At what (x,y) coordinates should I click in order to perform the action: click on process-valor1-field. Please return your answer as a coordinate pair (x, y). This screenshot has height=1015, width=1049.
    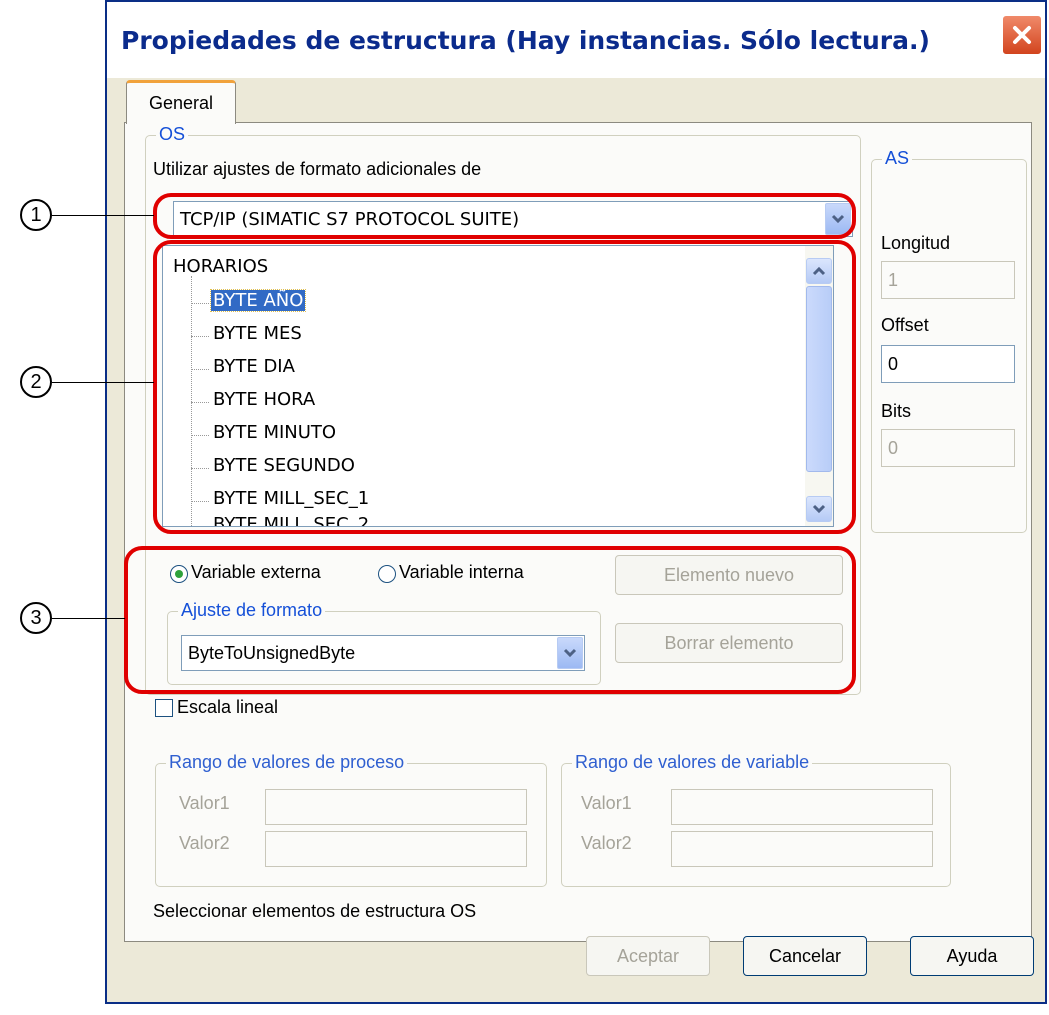
    Looking at the image, I should click on (396, 807).